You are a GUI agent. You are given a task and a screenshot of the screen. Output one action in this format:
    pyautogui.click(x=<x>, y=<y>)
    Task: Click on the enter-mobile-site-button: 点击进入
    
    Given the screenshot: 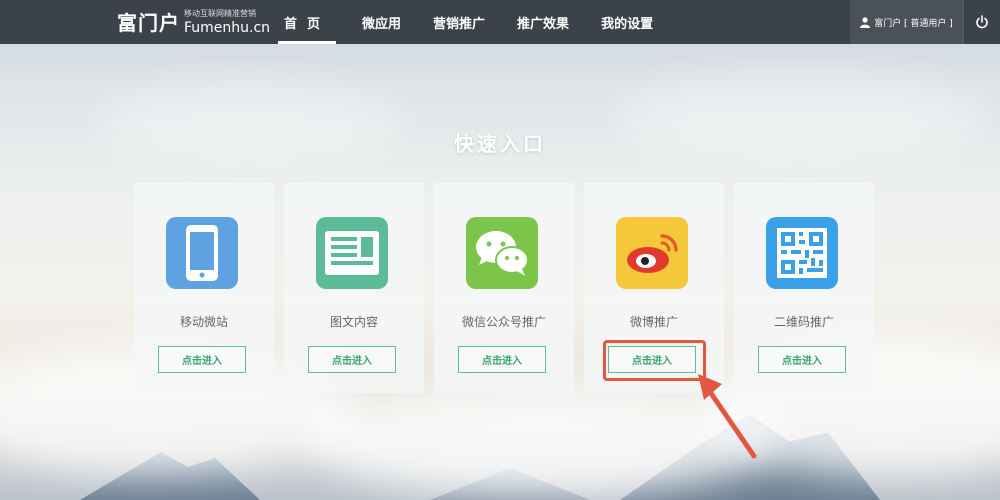 What is the action you would take?
    pyautogui.click(x=202, y=359)
    